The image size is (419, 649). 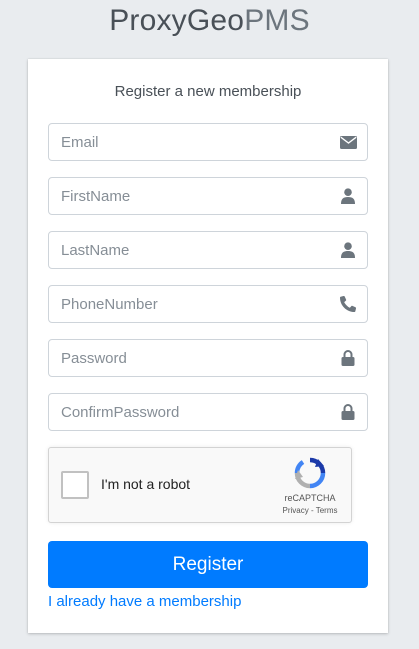 What do you see at coordinates (177, 20) in the screenshot?
I see `logo-bold-text: ProxyGeo` at bounding box center [177, 20].